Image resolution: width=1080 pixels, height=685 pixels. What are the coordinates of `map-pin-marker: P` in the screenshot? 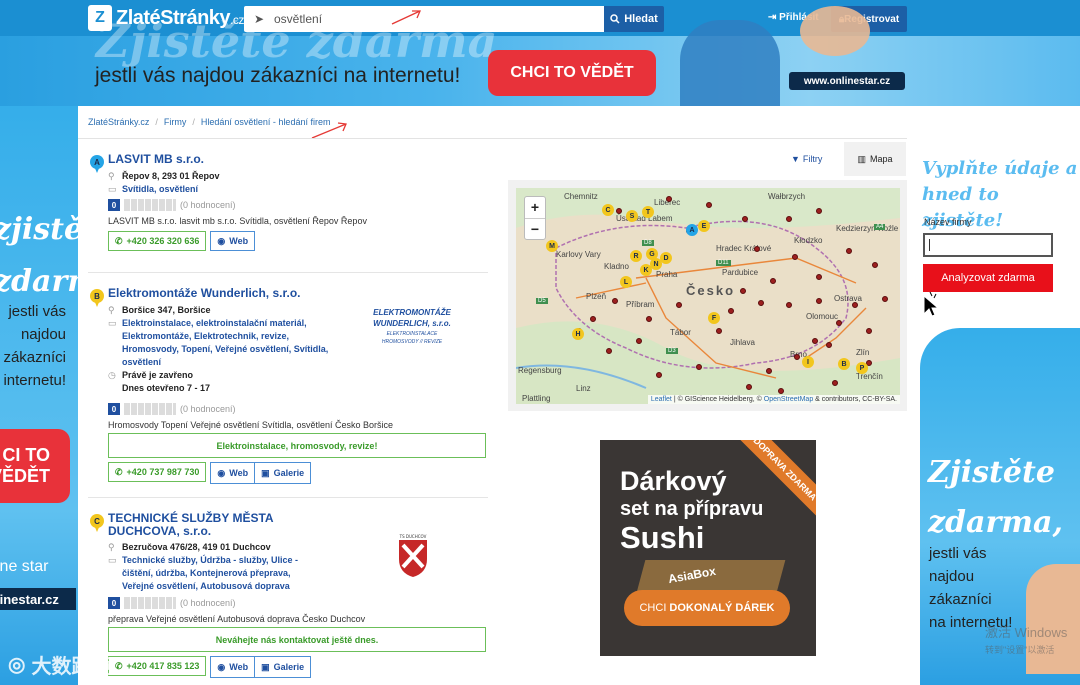 It's located at (862, 368).